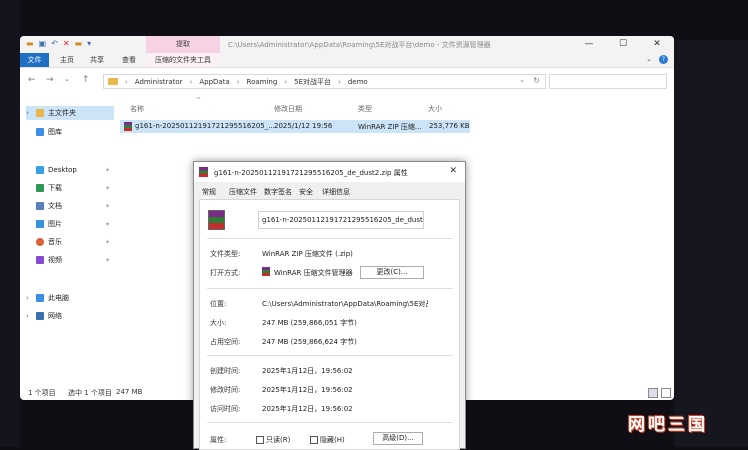  I want to click on tab-view: 查看, so click(129, 60).